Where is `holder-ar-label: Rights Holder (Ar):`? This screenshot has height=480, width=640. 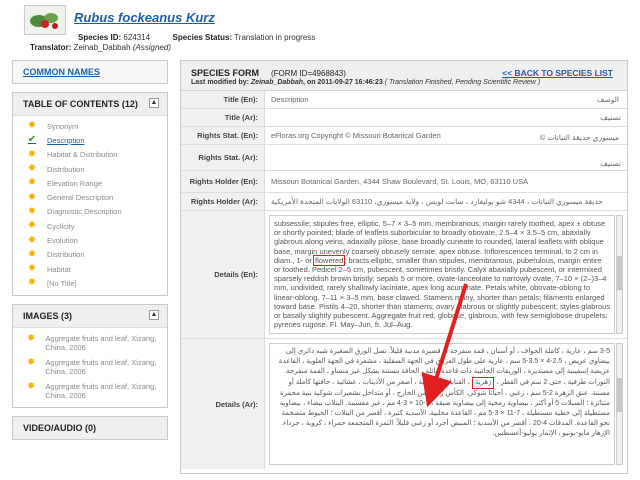 holder-ar-label: Rights Holder (Ar): is located at coordinates (223, 201).